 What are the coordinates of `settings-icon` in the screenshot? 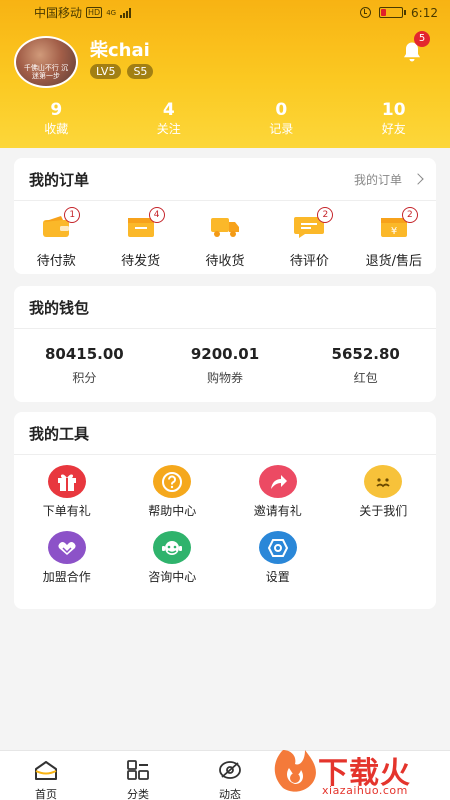 It's located at (277, 547).